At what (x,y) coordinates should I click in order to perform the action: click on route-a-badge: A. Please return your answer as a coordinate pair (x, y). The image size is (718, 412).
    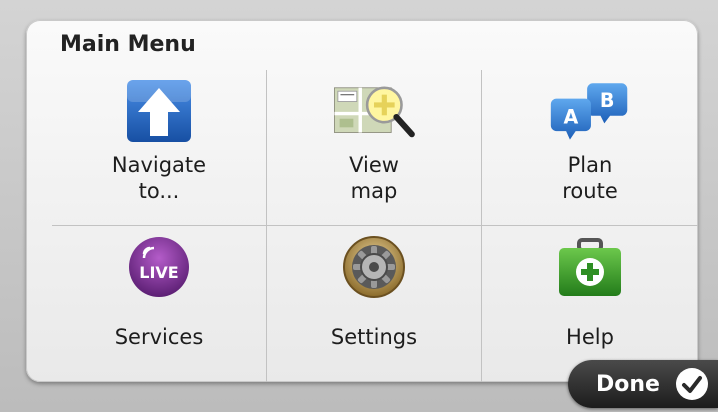
    Looking at the image, I should click on (570, 116).